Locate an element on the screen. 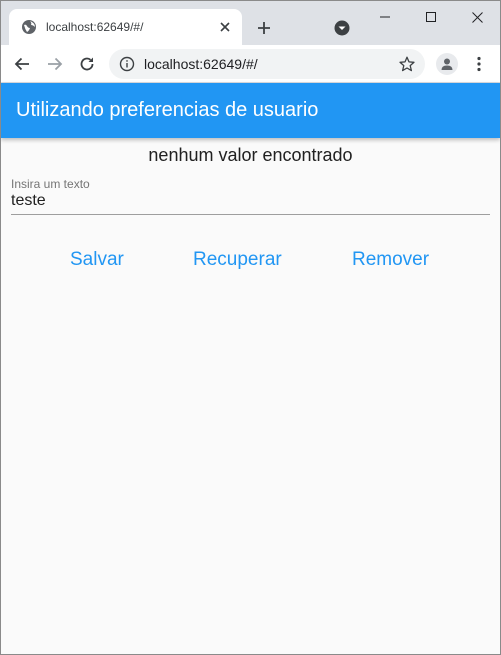 This screenshot has height=655, width=501. tab-search-button is located at coordinates (342, 28).